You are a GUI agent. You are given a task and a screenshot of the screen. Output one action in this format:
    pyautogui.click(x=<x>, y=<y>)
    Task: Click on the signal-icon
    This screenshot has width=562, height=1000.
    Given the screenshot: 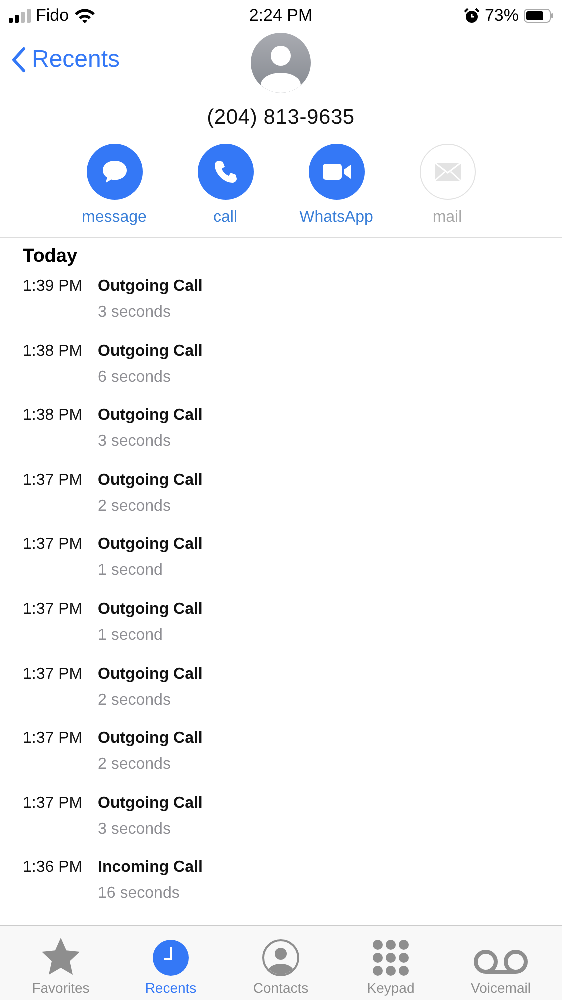 What is the action you would take?
    pyautogui.click(x=20, y=16)
    